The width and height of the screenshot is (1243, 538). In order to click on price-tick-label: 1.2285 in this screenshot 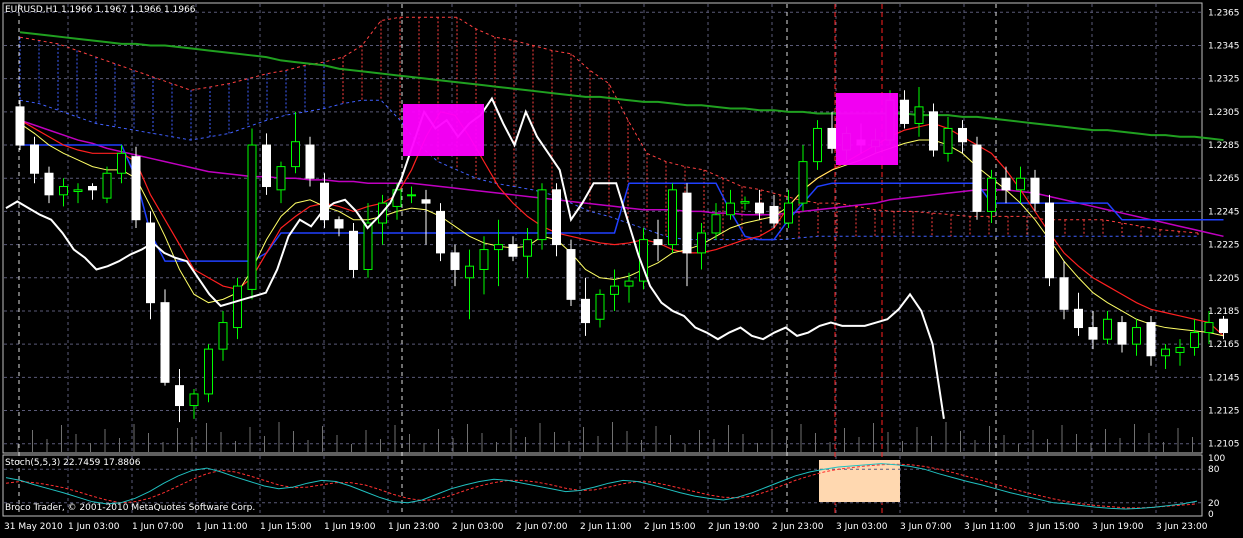, I will do `click(1224, 146)`.